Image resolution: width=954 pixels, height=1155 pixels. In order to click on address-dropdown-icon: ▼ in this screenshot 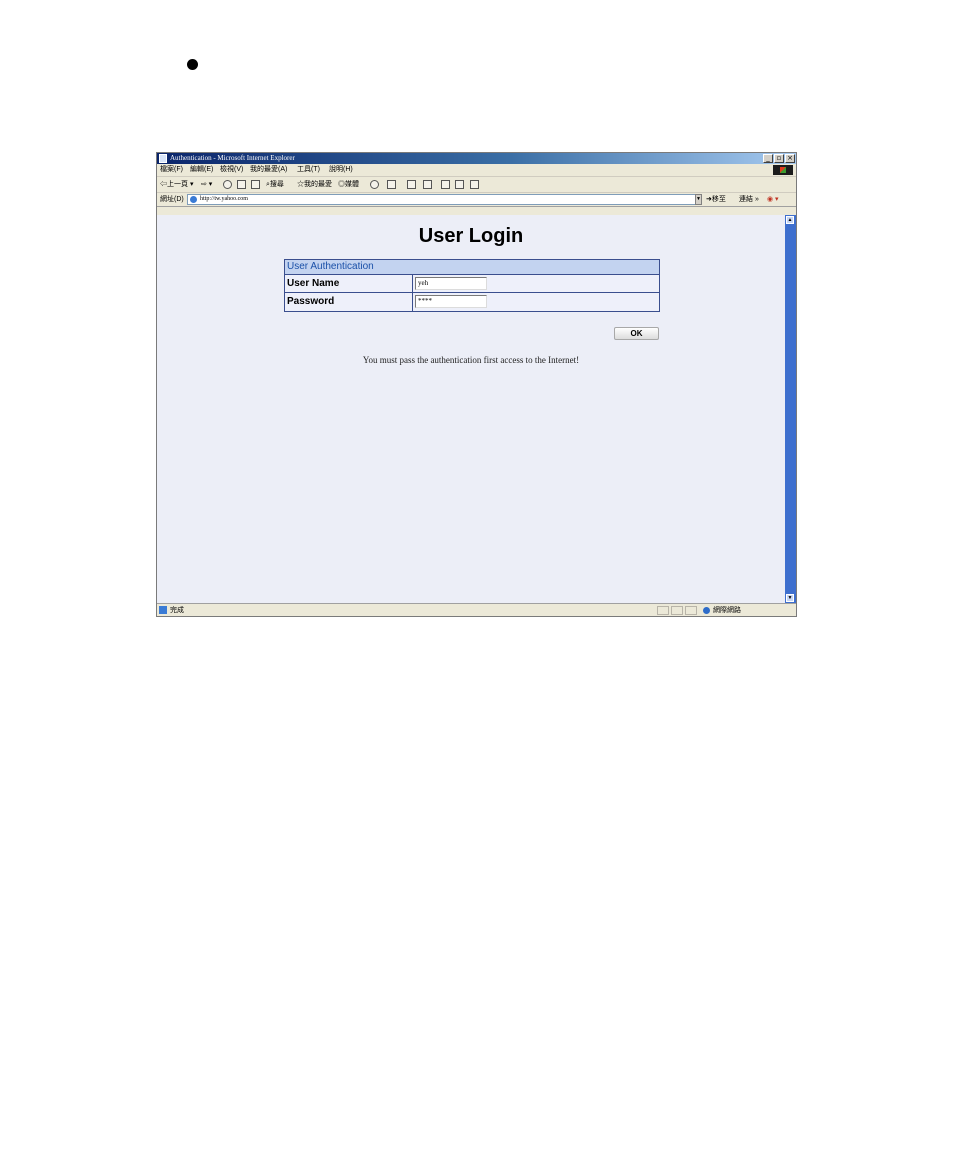, I will do `click(698, 199)`.